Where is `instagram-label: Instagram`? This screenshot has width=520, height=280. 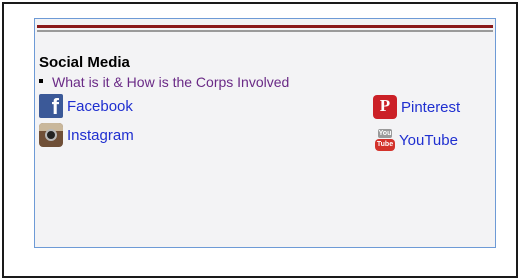
instagram-label: Instagram is located at coordinates (100, 135).